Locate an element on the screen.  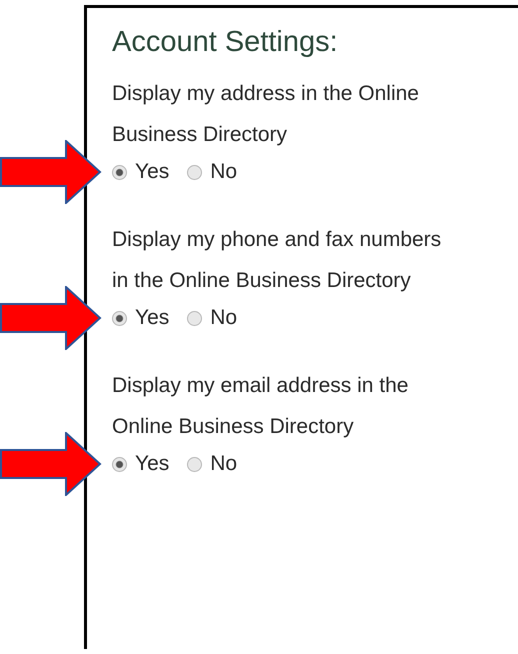
question-text: Display my phone and fax numbers in the Online Business Directory is located at coordinates (277, 260).